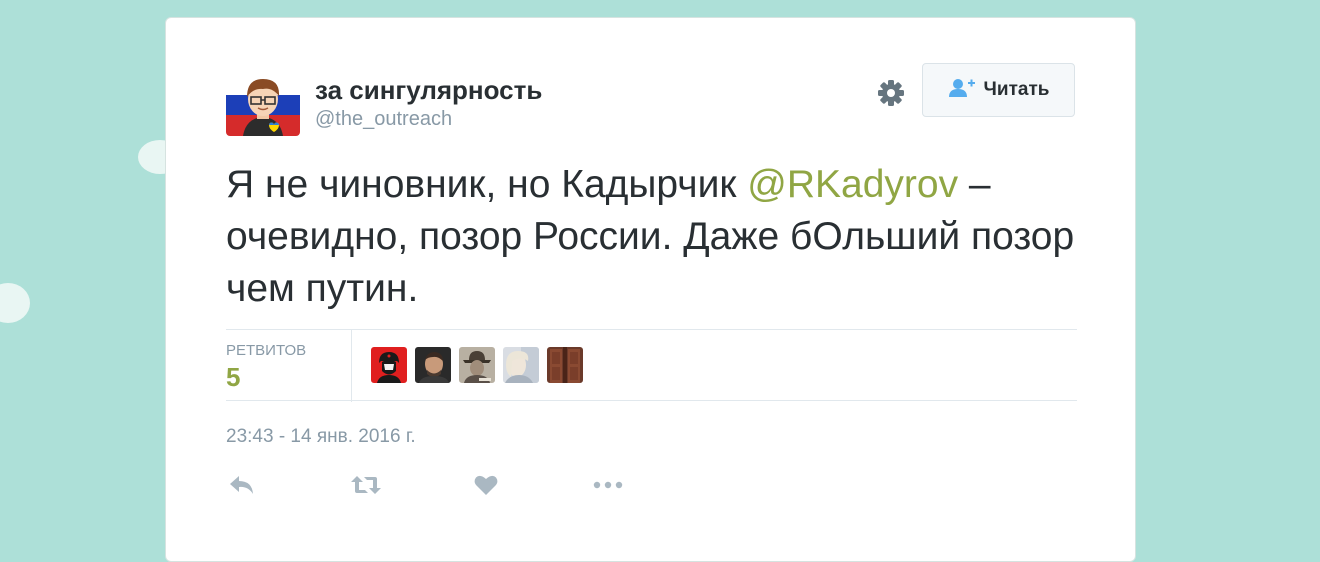 This screenshot has height=562, width=1320. I want to click on more-icon, so click(608, 485).